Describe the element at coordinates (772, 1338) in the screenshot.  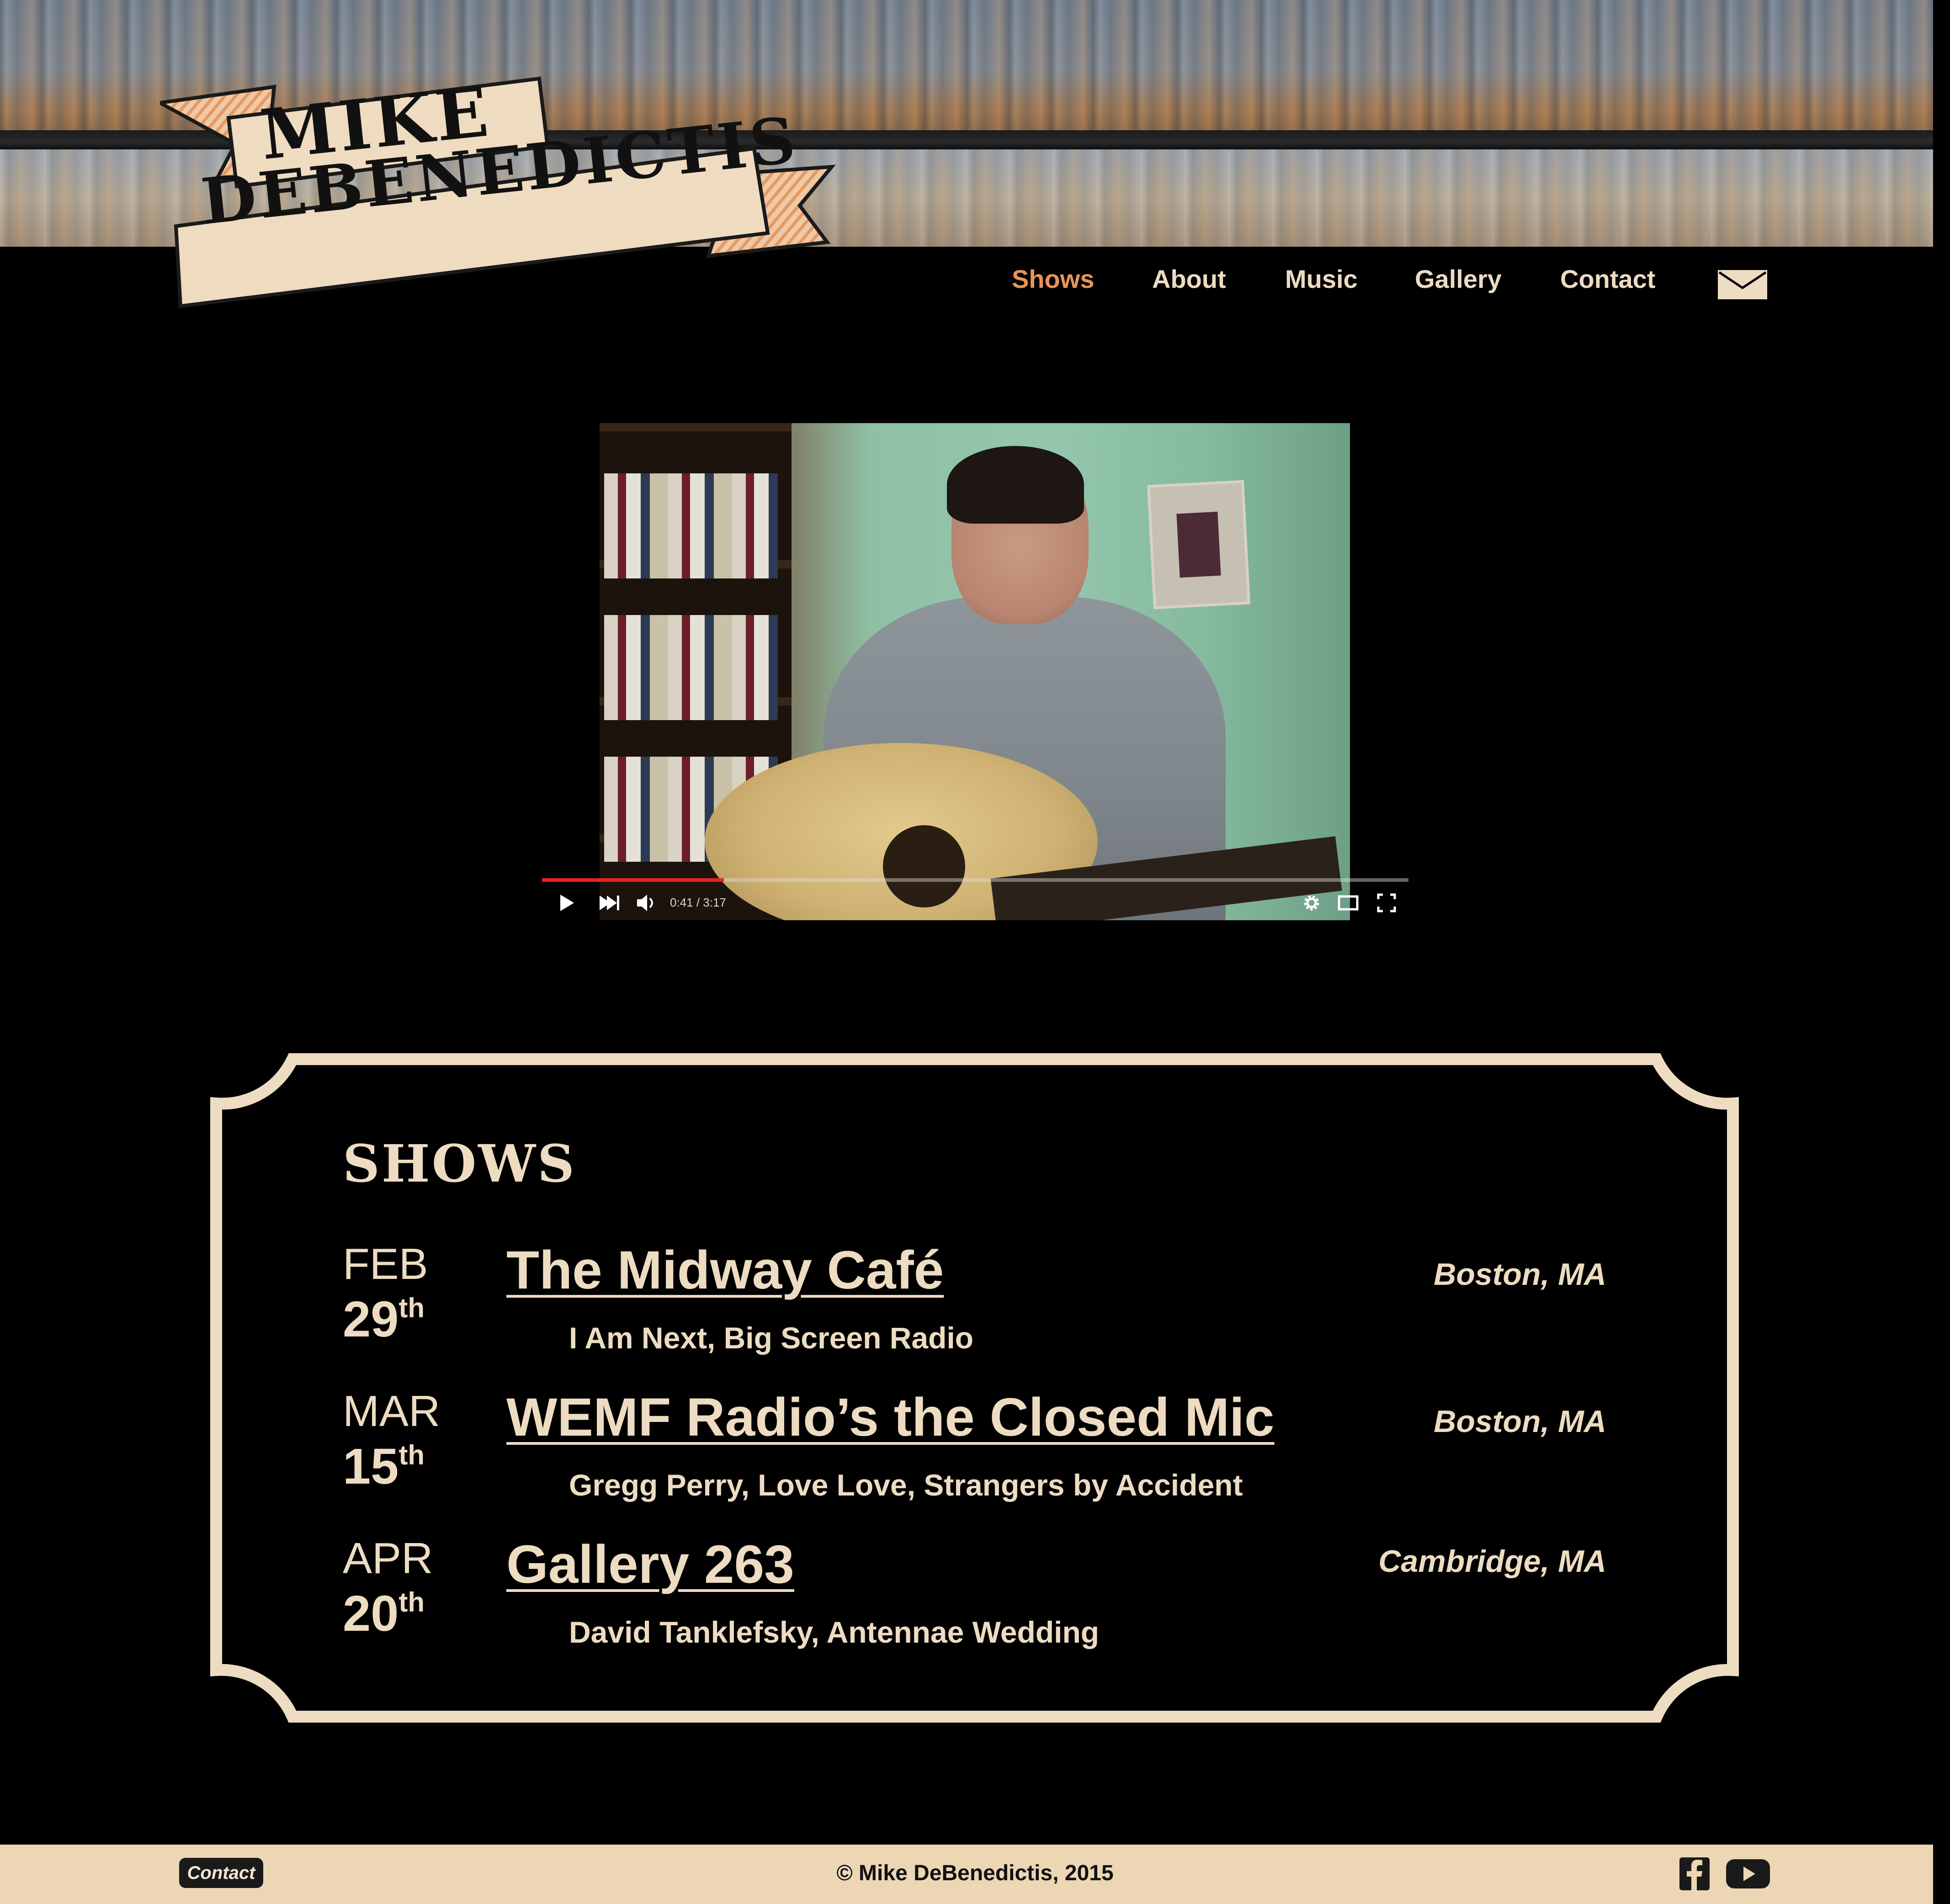
I see `show-acts: I Am Next, Big Screen Radio` at that location.